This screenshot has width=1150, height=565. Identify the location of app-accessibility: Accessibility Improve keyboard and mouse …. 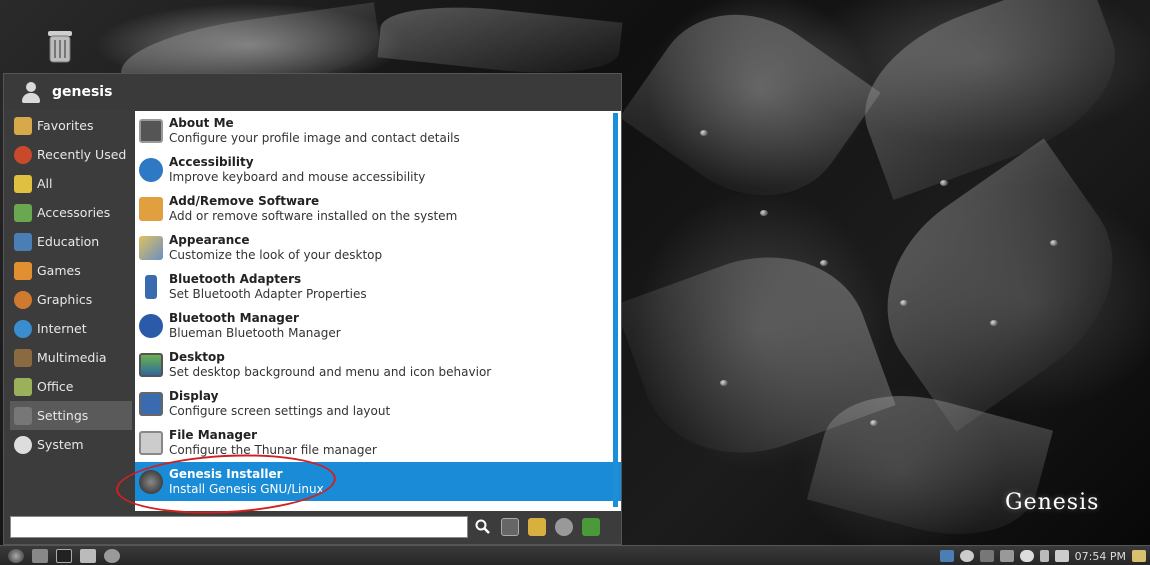
(378, 169).